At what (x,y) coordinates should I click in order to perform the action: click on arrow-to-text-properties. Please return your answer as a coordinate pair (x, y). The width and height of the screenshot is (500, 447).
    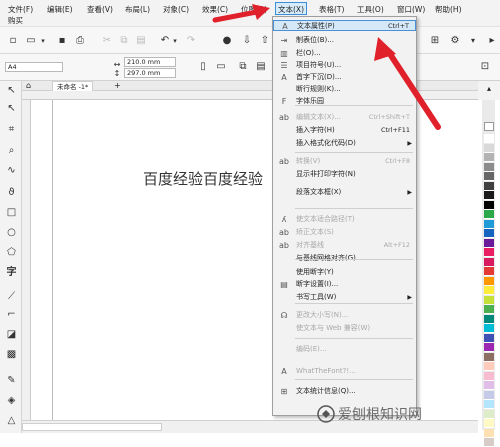
    Looking at the image, I should click on (407, 83).